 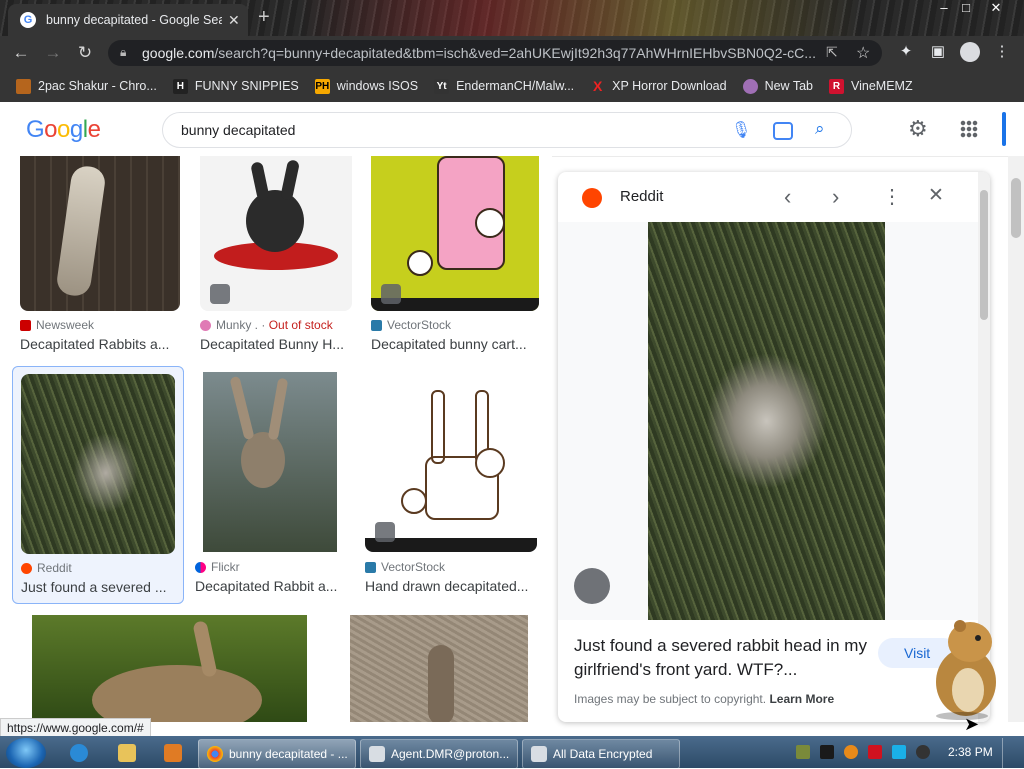 What do you see at coordinates (750, 86) in the screenshot?
I see `bookmark-favicon-icon` at bounding box center [750, 86].